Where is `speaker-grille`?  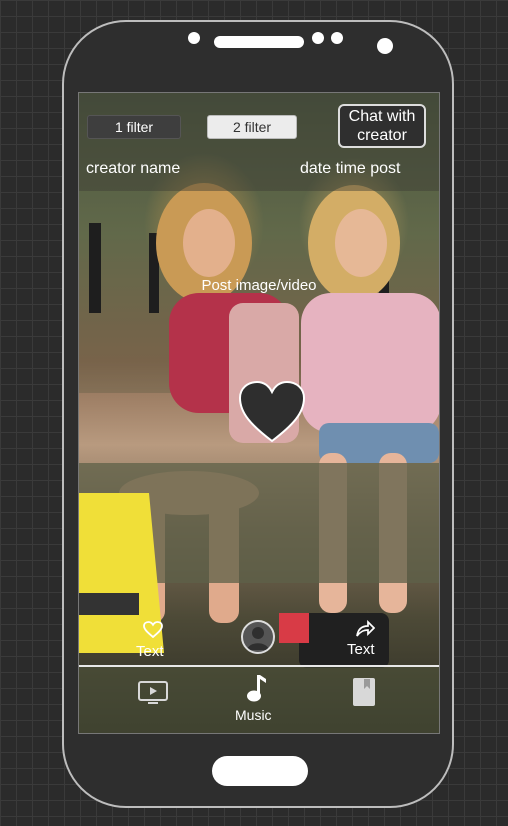 speaker-grille is located at coordinates (259, 42).